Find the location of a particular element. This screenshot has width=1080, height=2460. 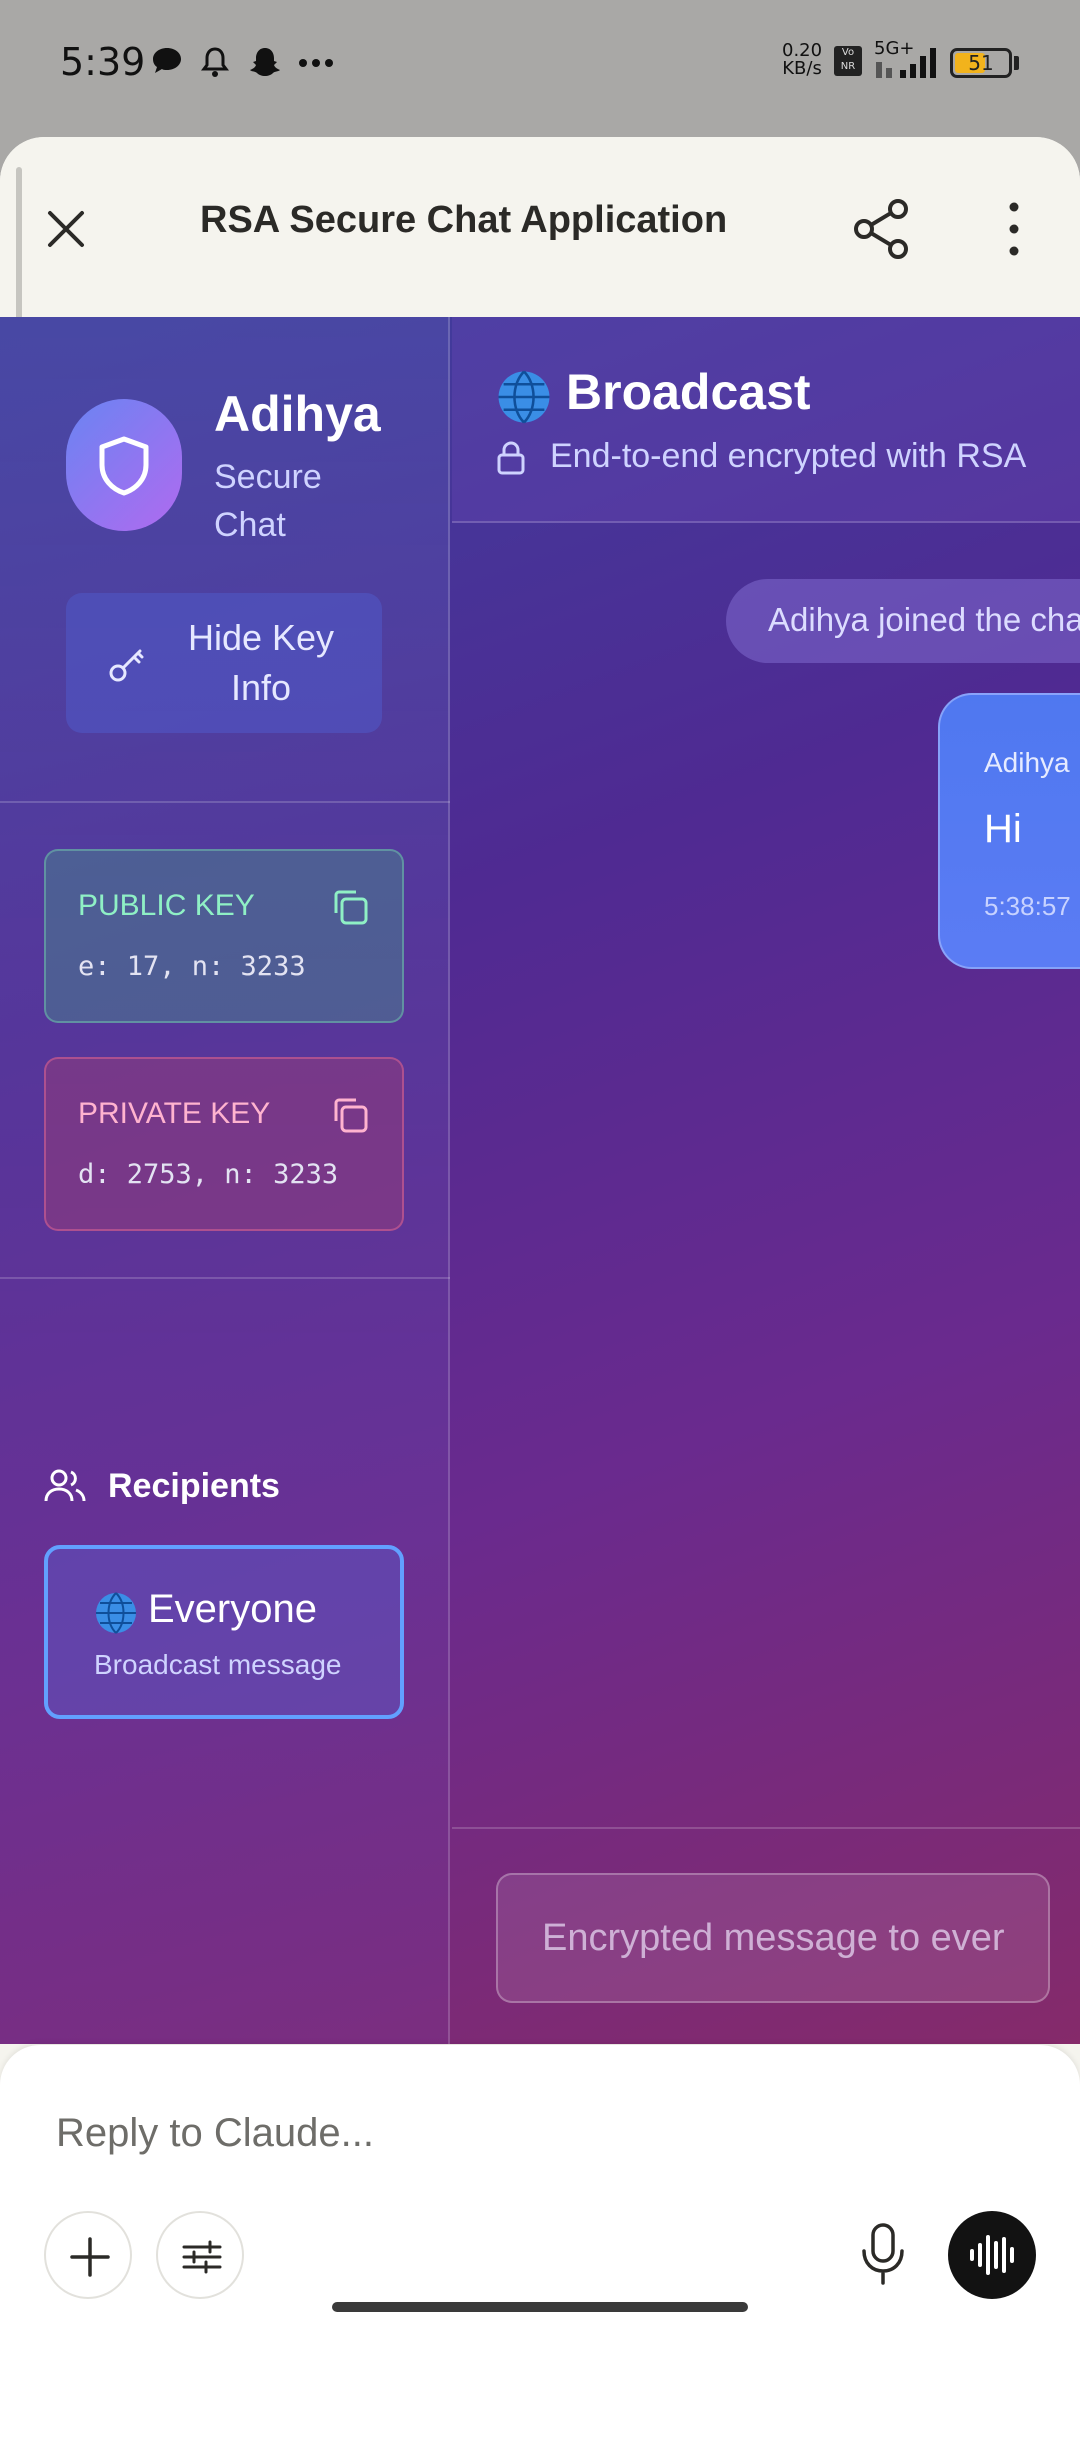

battery-icon: 51 is located at coordinates (981, 63).